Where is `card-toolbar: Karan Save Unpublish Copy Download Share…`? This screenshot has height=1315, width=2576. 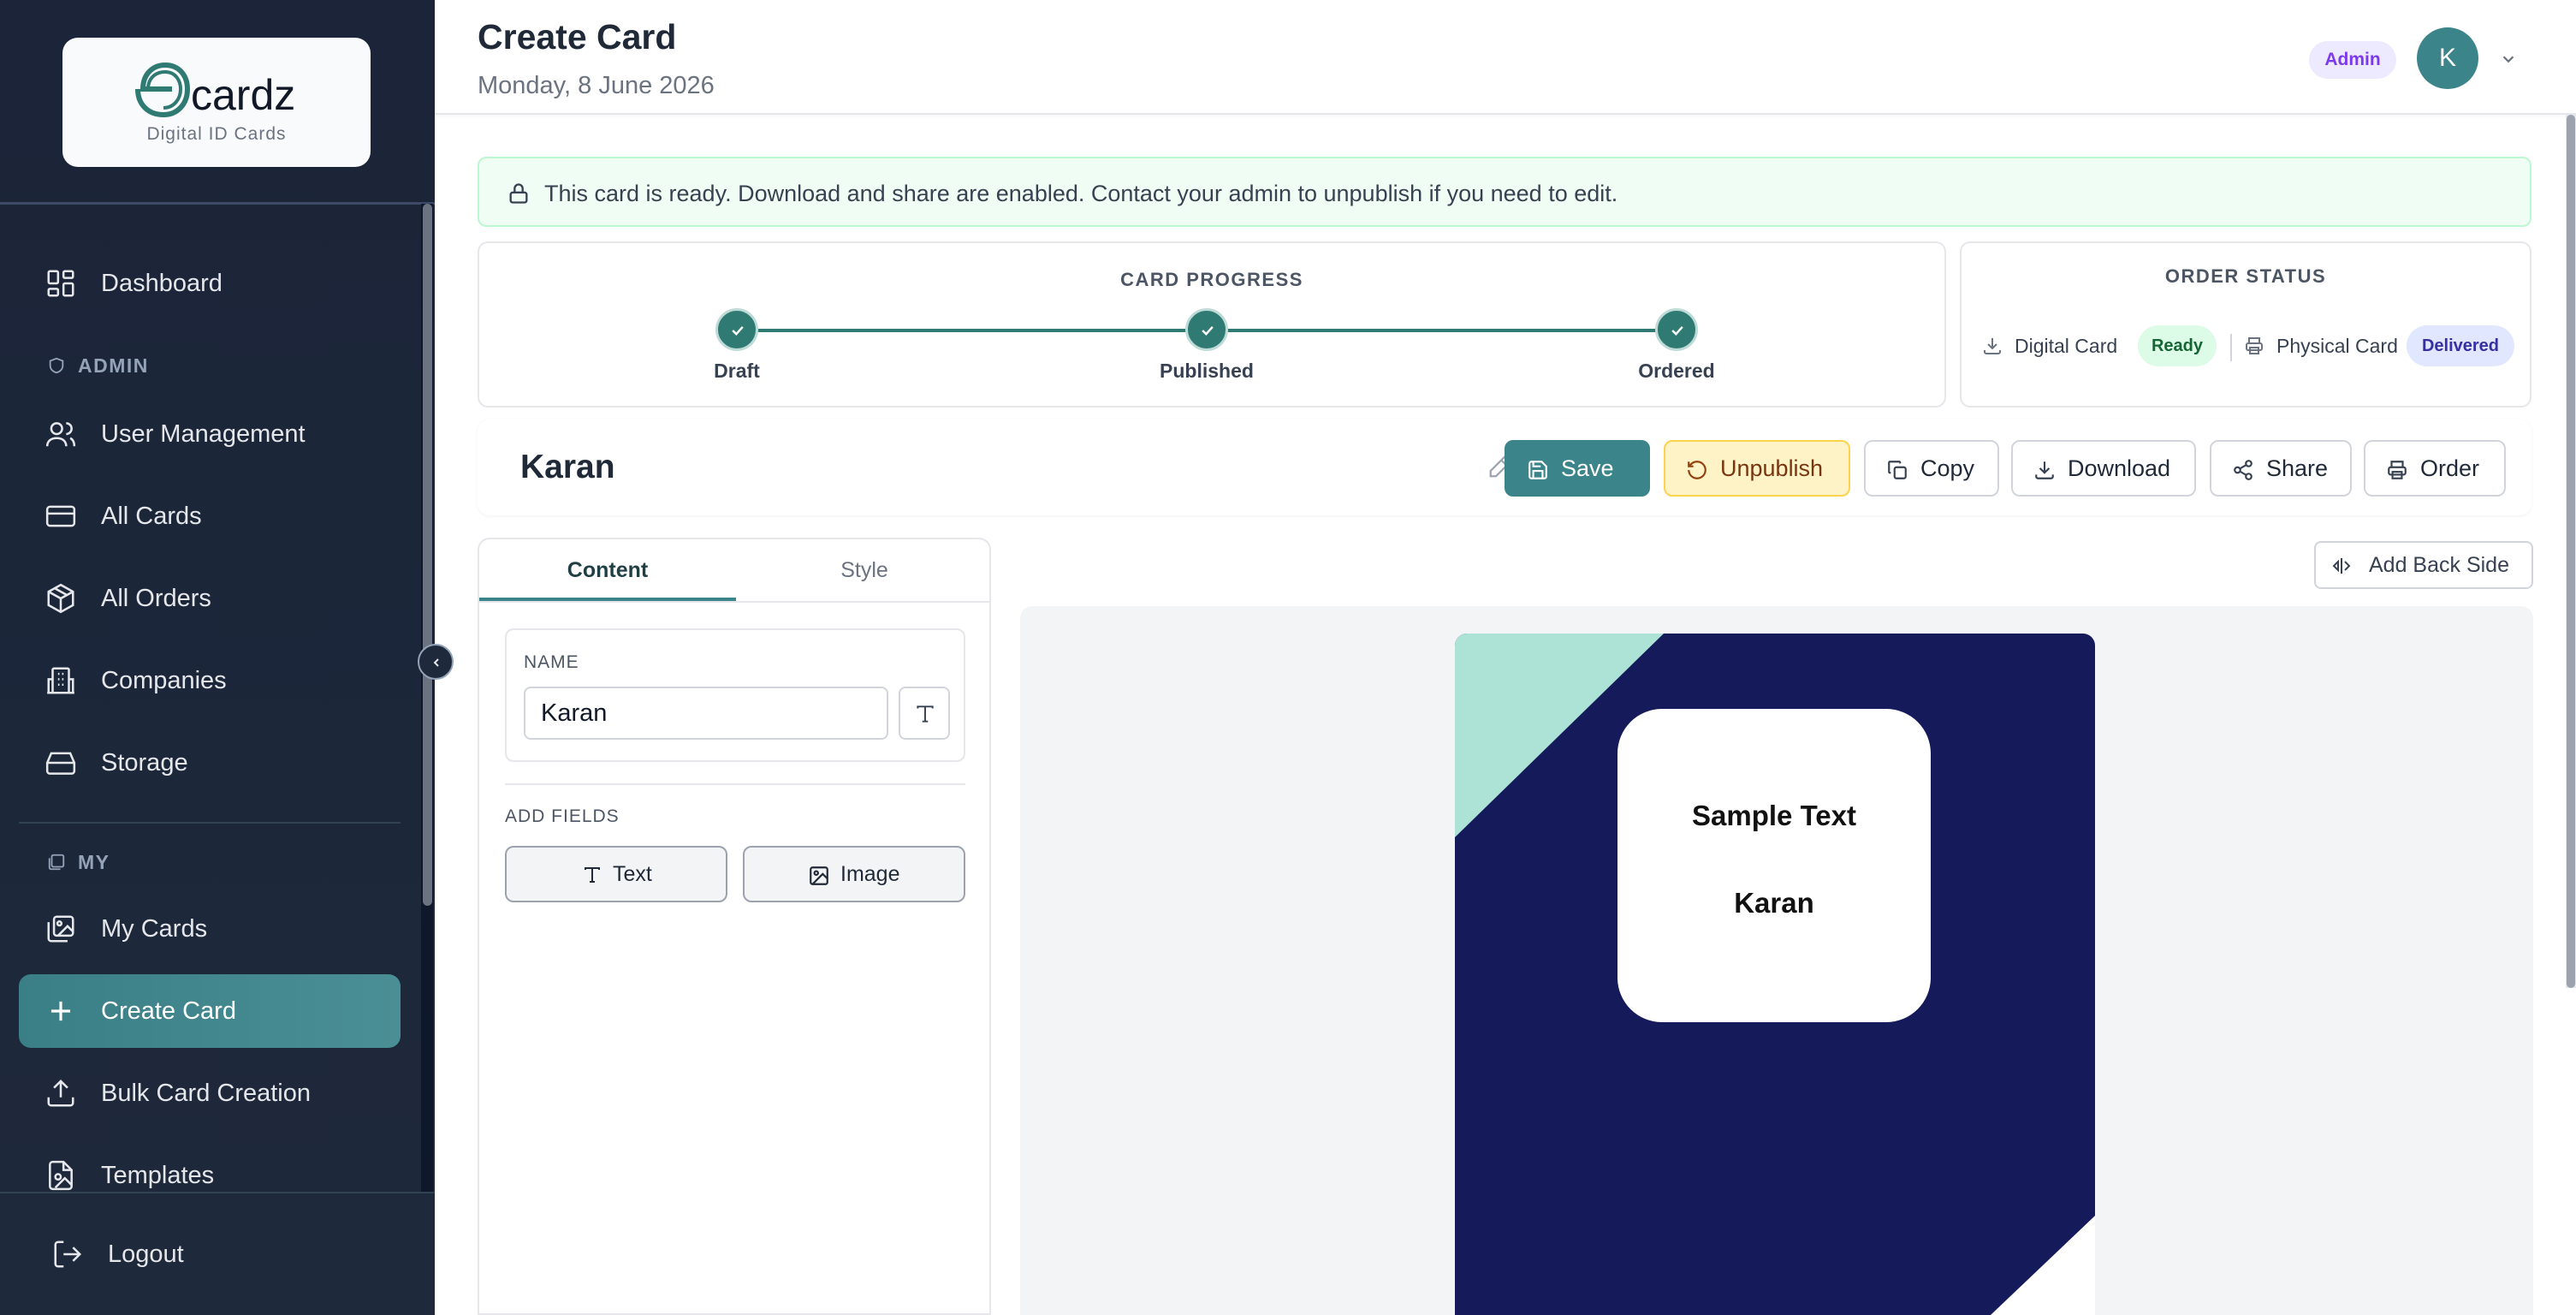 card-toolbar: Karan Save Unpublish Copy Download Share… is located at coordinates (1504, 467).